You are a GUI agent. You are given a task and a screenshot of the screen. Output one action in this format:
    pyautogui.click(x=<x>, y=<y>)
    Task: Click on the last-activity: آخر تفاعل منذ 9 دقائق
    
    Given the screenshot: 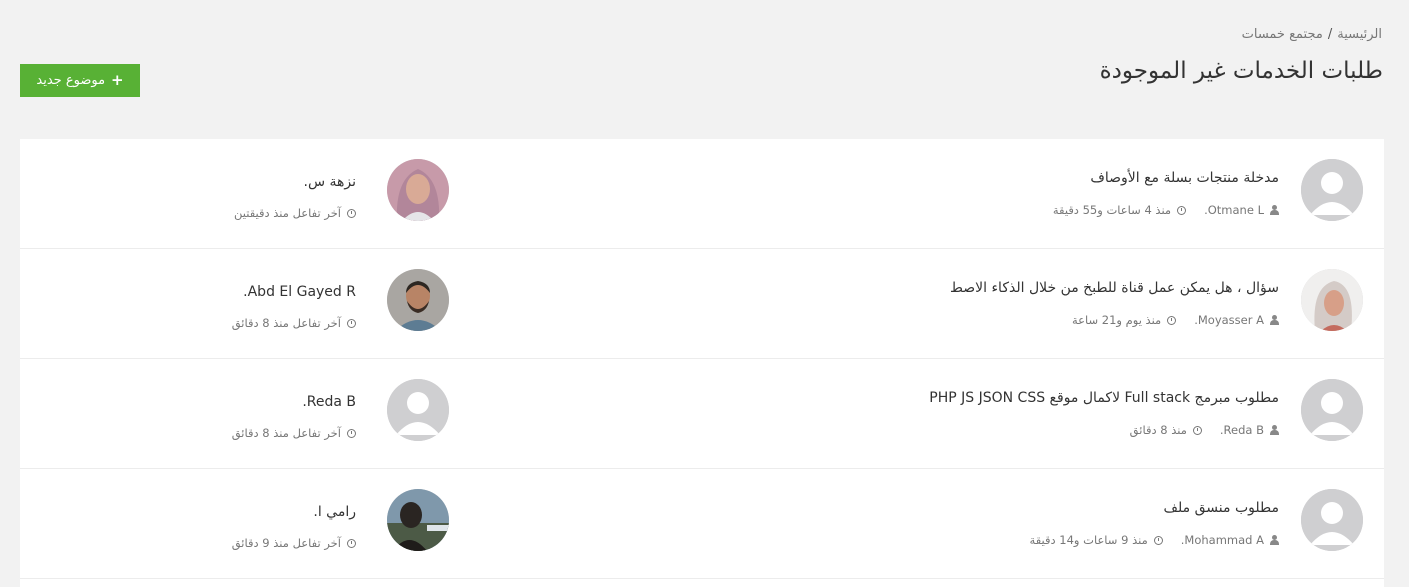 What is the action you would take?
    pyautogui.click(x=294, y=543)
    